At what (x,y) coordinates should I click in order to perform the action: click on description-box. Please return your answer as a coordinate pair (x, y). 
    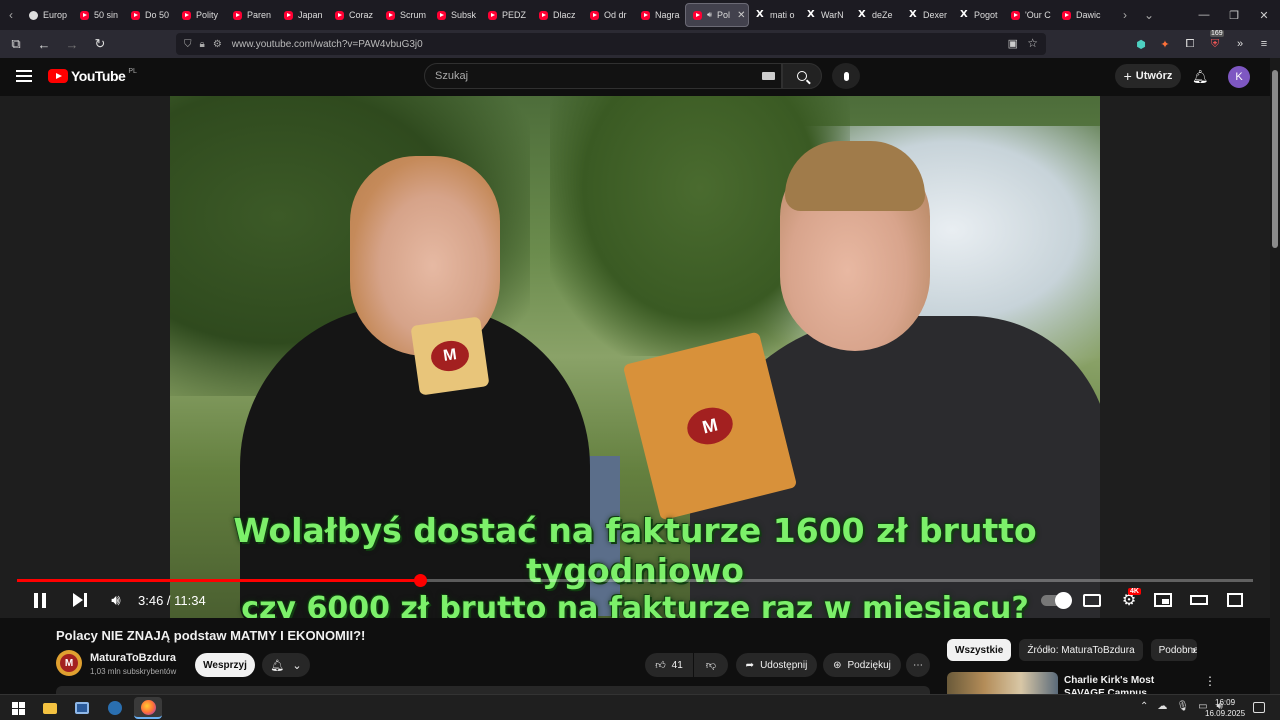
    Looking at the image, I should click on (493, 690).